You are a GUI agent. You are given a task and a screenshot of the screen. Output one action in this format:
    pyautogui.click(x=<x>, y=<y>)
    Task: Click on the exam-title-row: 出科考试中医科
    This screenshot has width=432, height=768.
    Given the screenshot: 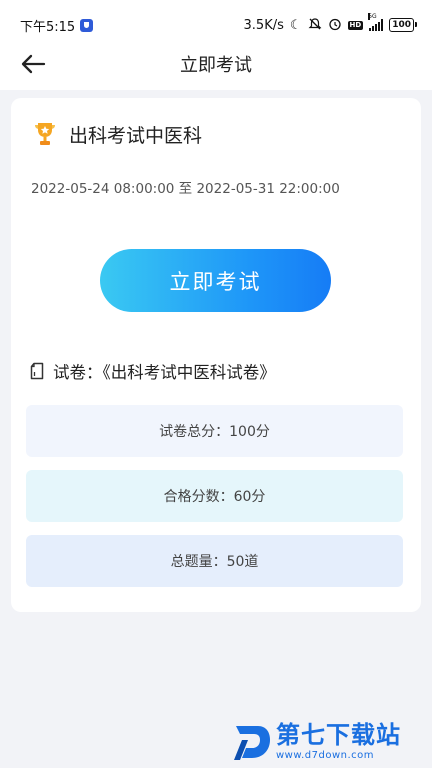 What is the action you would take?
    pyautogui.click(x=116, y=134)
    